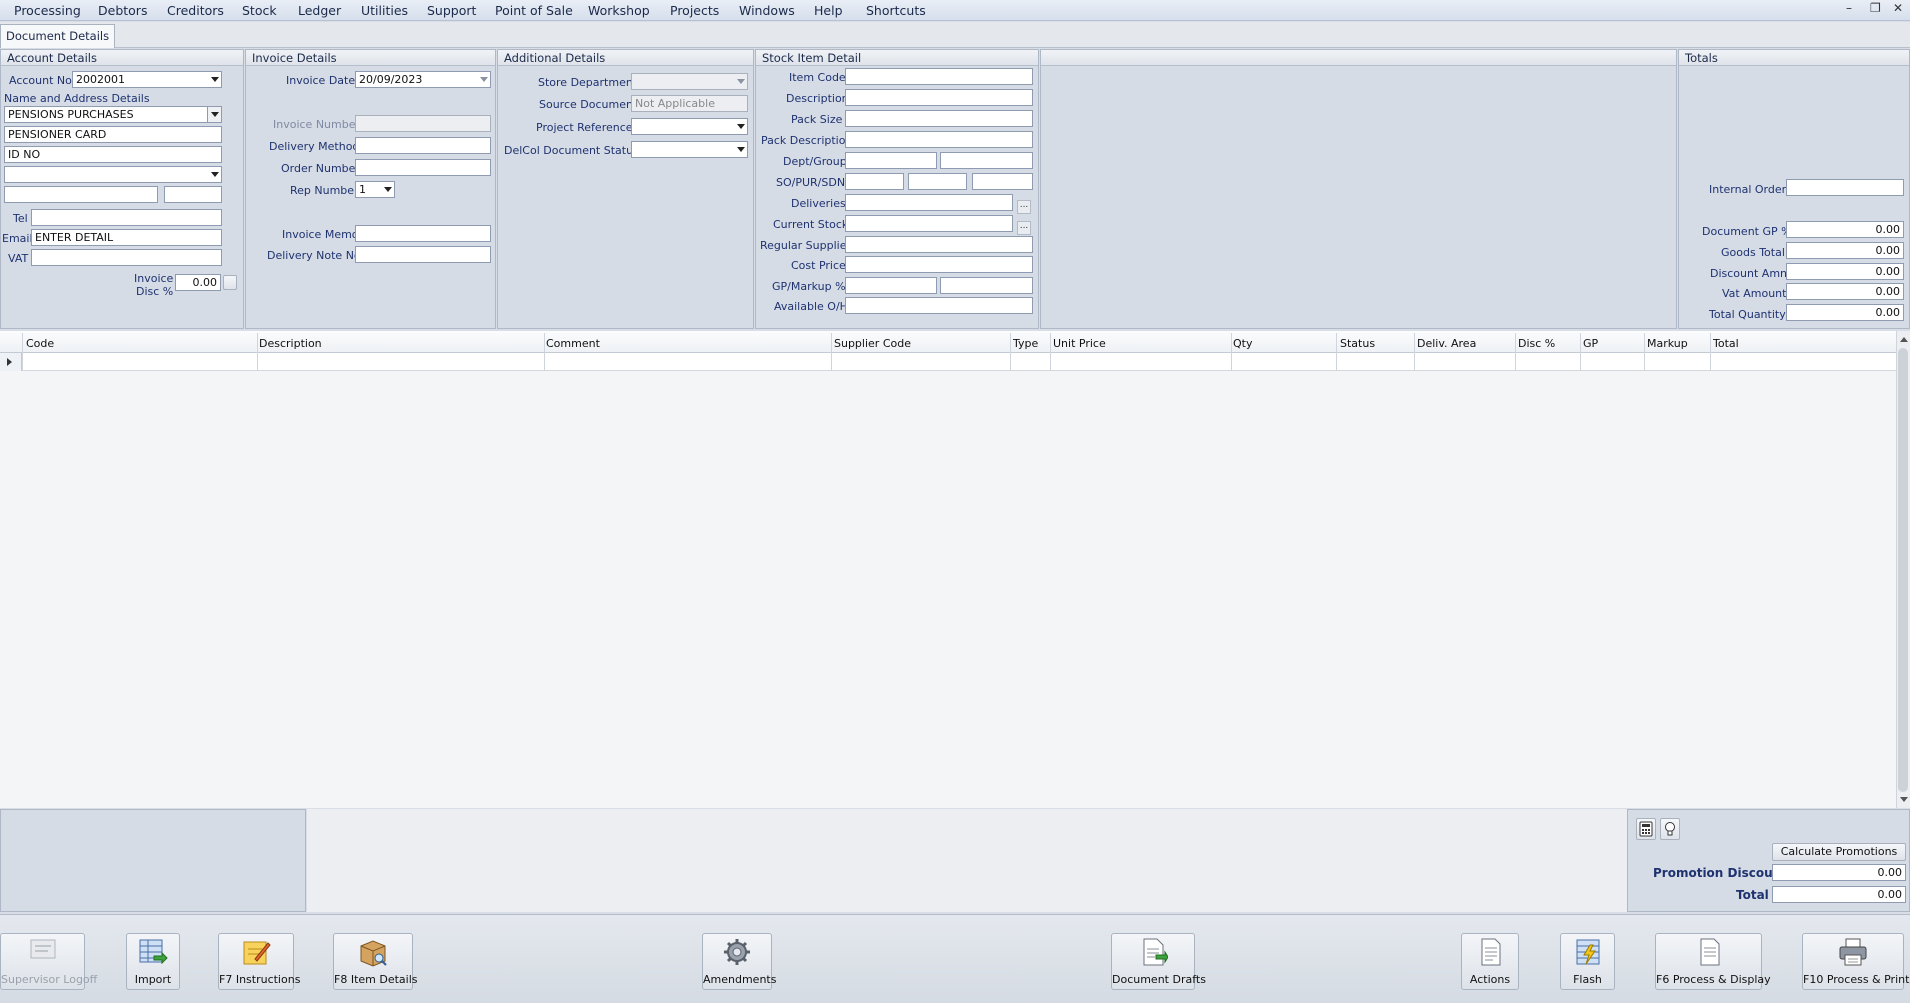  What do you see at coordinates (986, 285) in the screenshot?
I see `markup-field` at bounding box center [986, 285].